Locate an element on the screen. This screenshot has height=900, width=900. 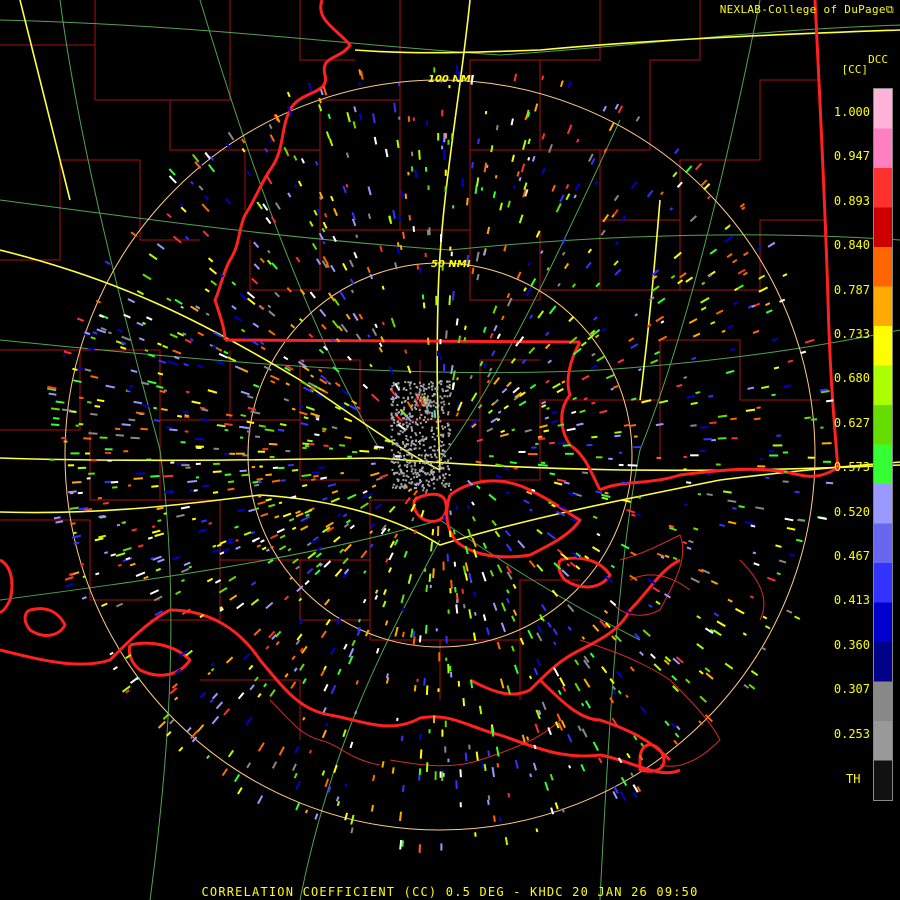
product-code: DCC is located at coordinates (878, 59).